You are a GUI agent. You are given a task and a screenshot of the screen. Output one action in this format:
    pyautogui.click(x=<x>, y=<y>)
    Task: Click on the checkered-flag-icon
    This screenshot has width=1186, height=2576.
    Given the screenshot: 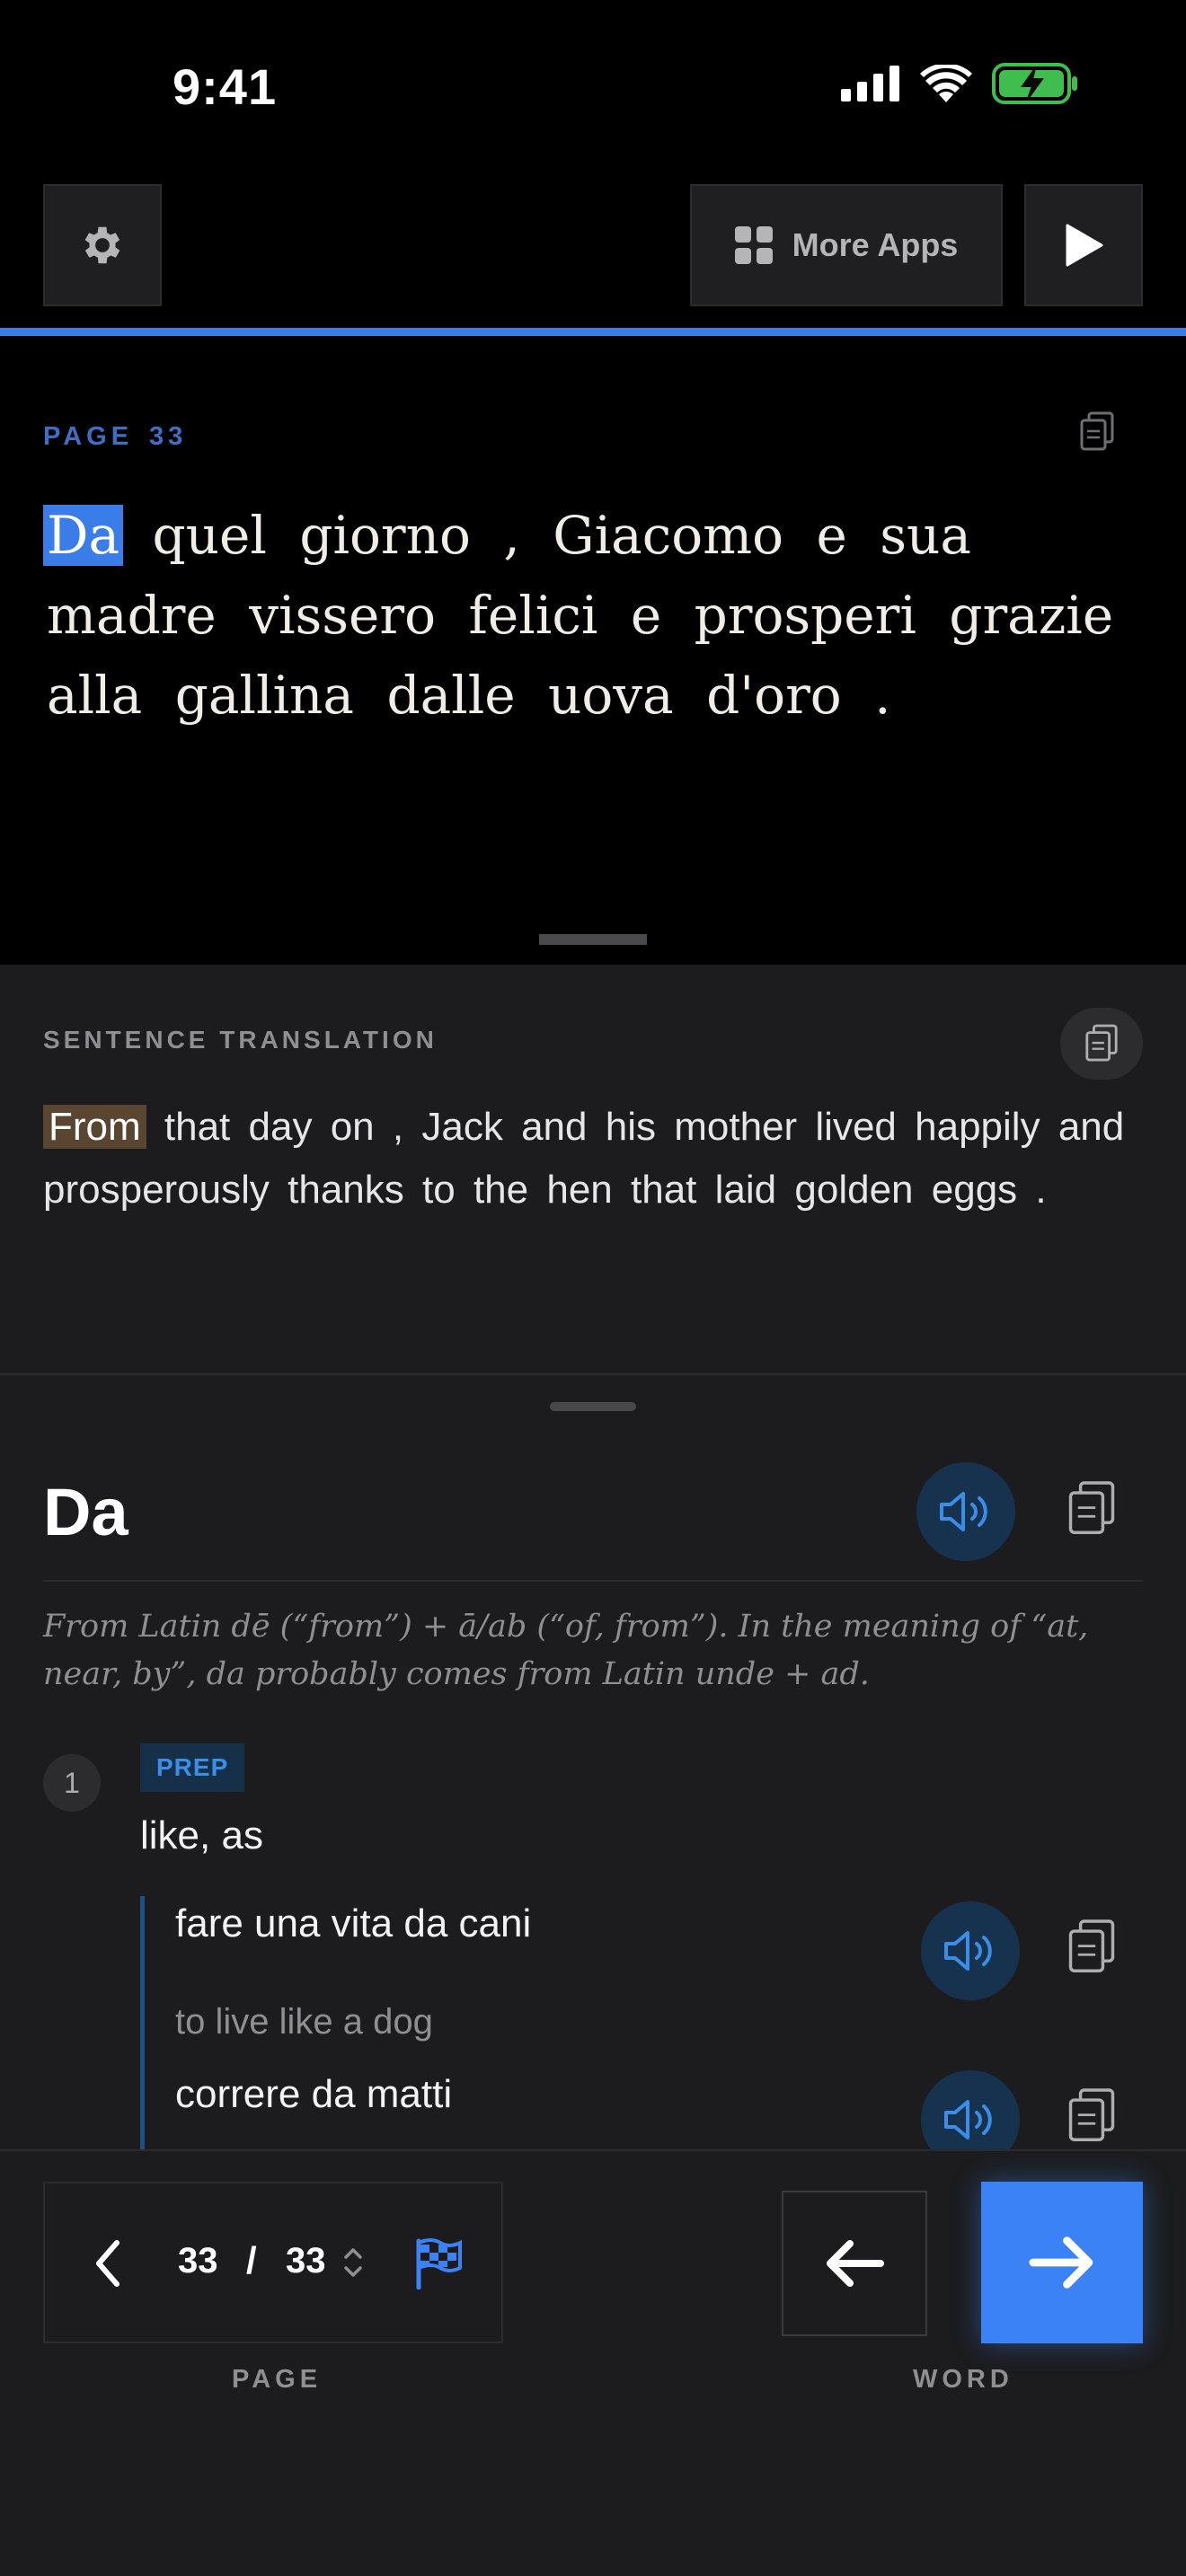 What is the action you would take?
    pyautogui.click(x=439, y=2264)
    